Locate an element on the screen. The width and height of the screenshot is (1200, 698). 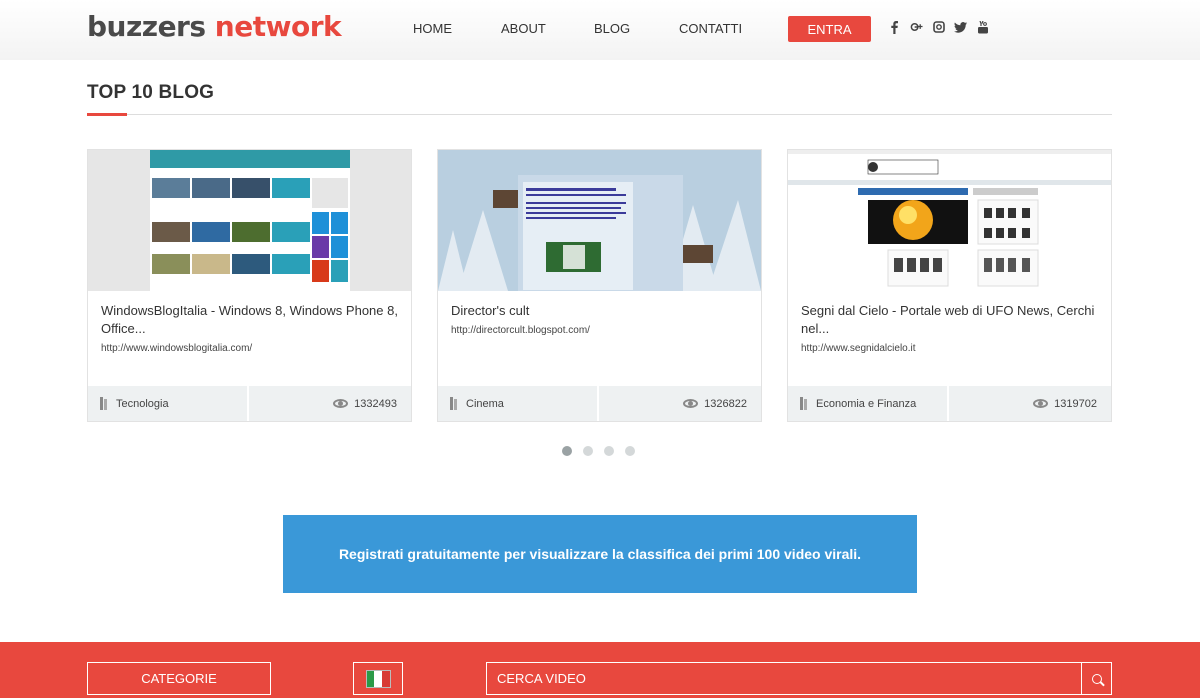
instagram-icon is located at coordinates (938, 27).